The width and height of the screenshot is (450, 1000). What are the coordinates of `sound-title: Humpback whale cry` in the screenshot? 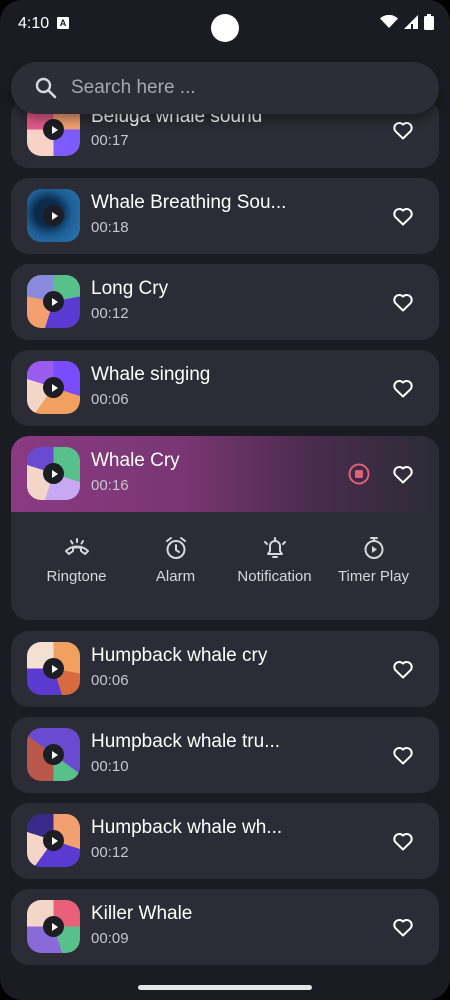 It's located at (179, 655).